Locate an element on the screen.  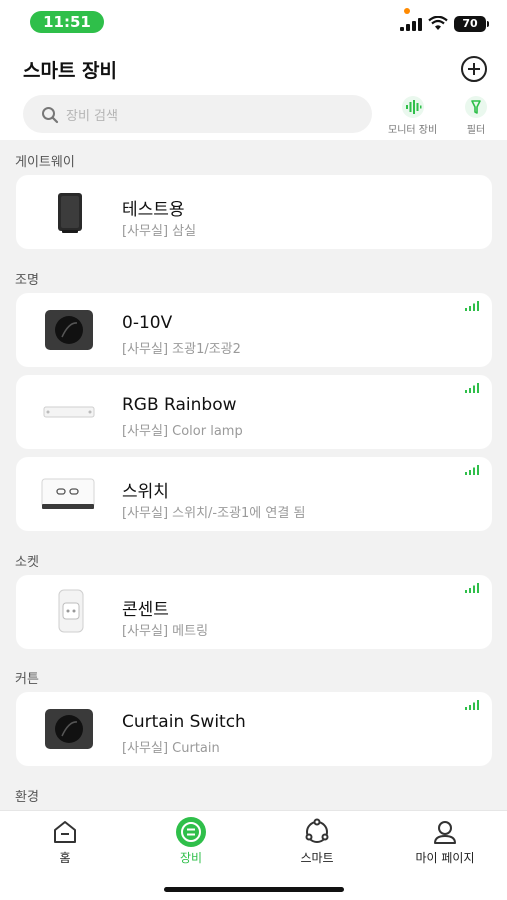
socket-device-image is located at coordinates (71, 611).